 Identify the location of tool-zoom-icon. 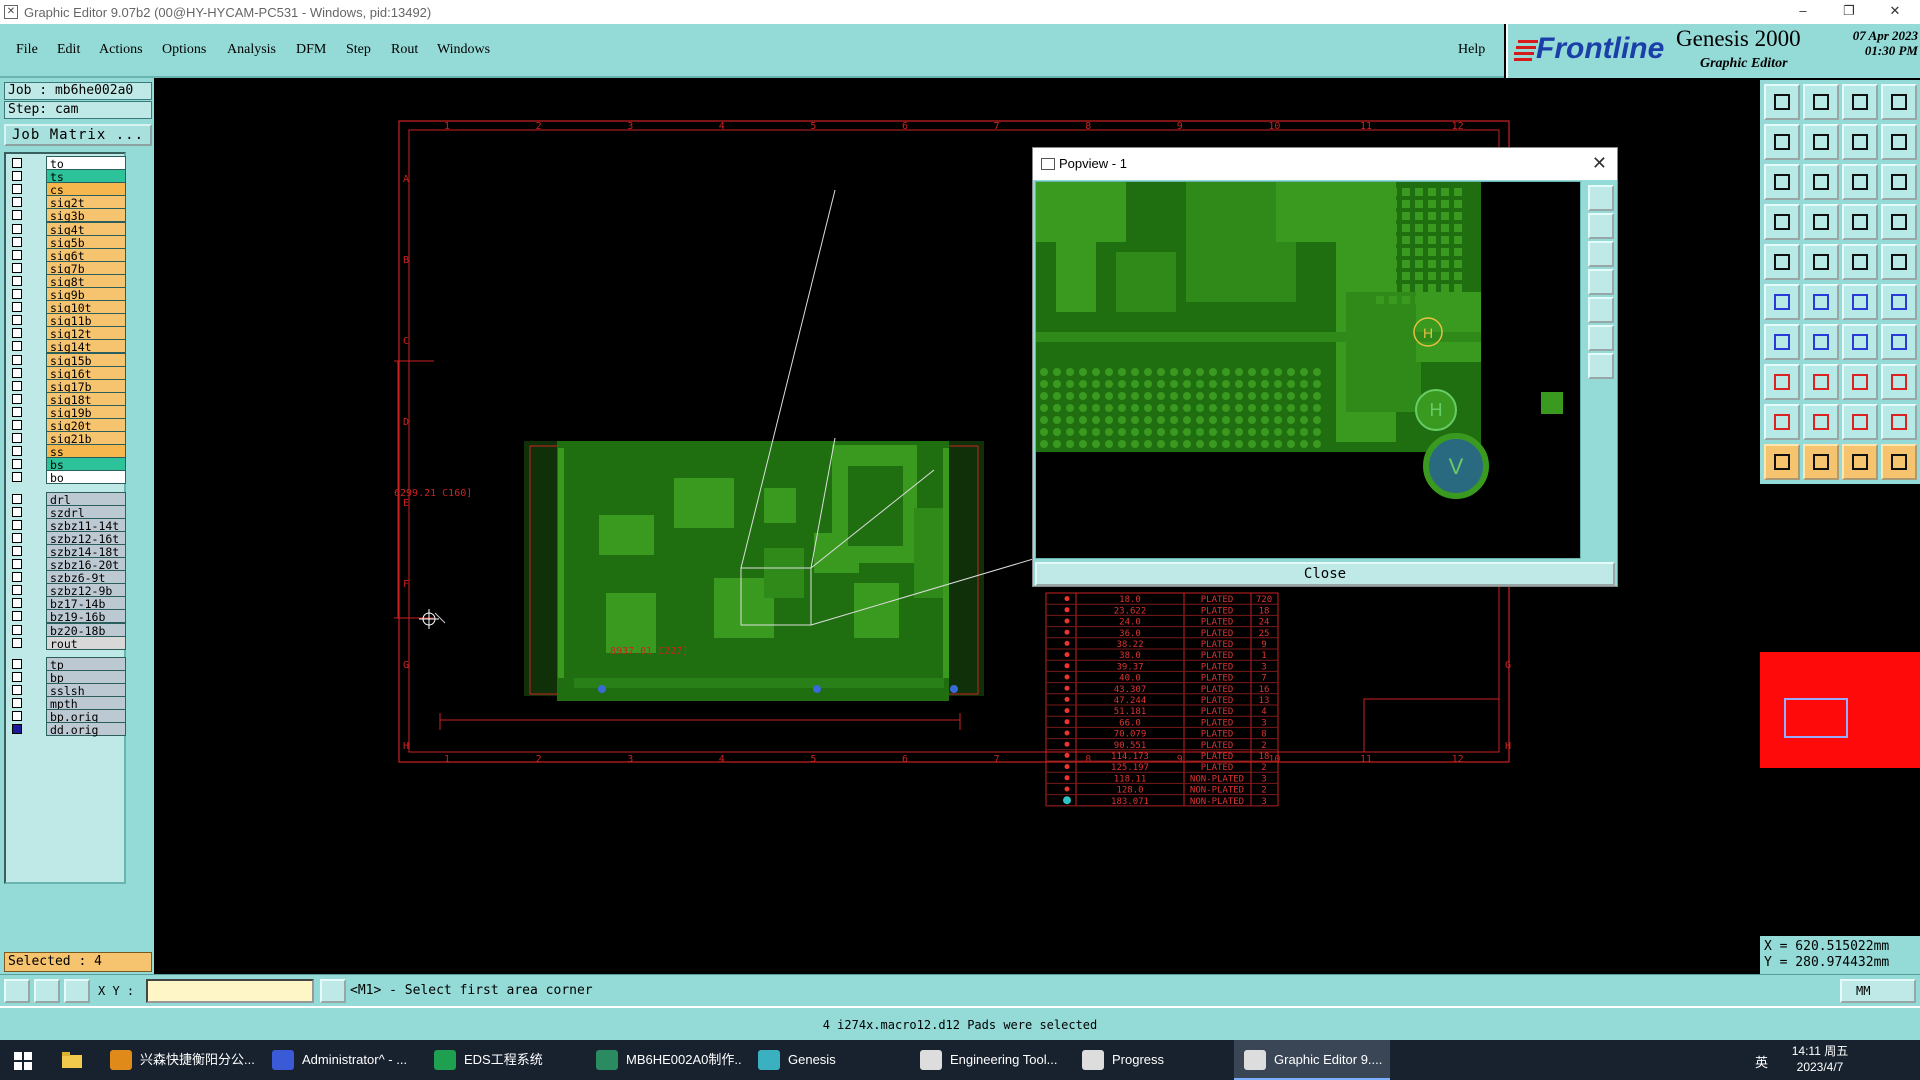
(1821, 182).